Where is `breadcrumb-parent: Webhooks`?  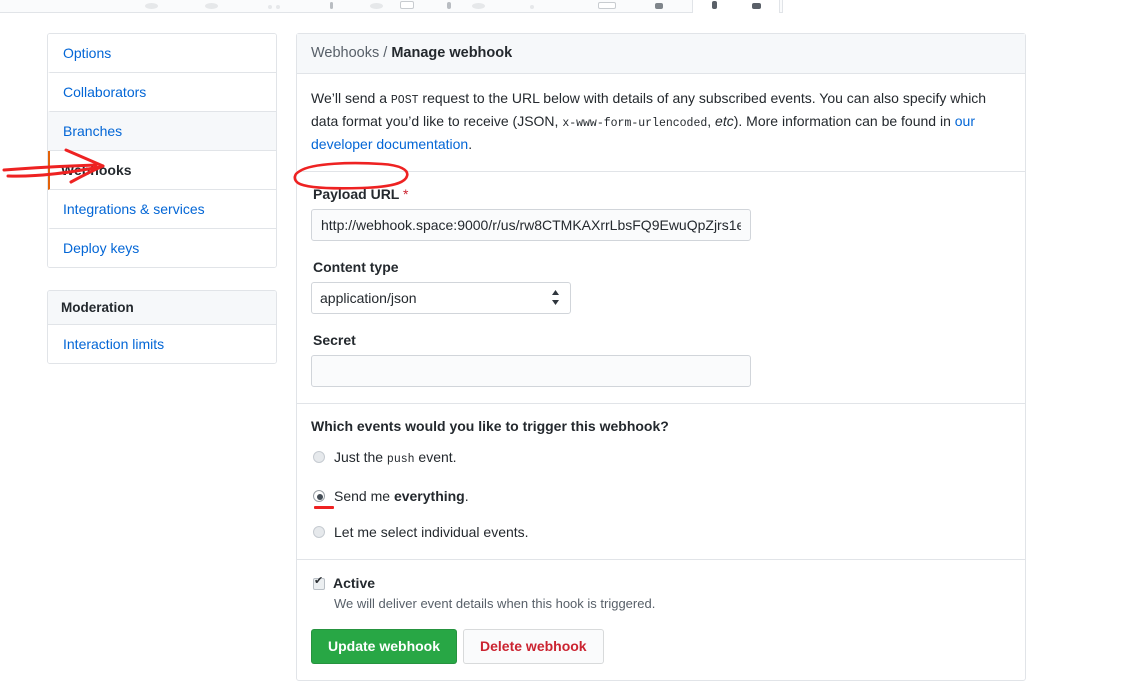
breadcrumb-parent: Webhooks is located at coordinates (345, 53).